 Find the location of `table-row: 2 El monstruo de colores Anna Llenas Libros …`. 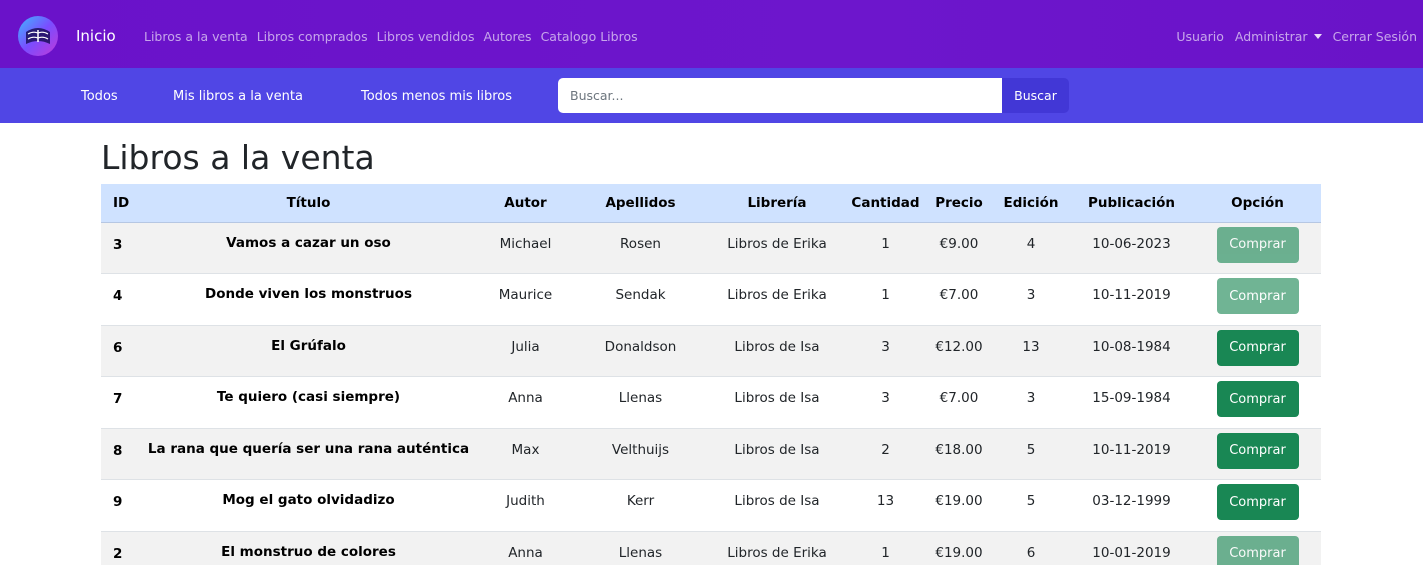

table-row: 2 El monstruo de colores Anna Llenas Libros … is located at coordinates (711, 548).